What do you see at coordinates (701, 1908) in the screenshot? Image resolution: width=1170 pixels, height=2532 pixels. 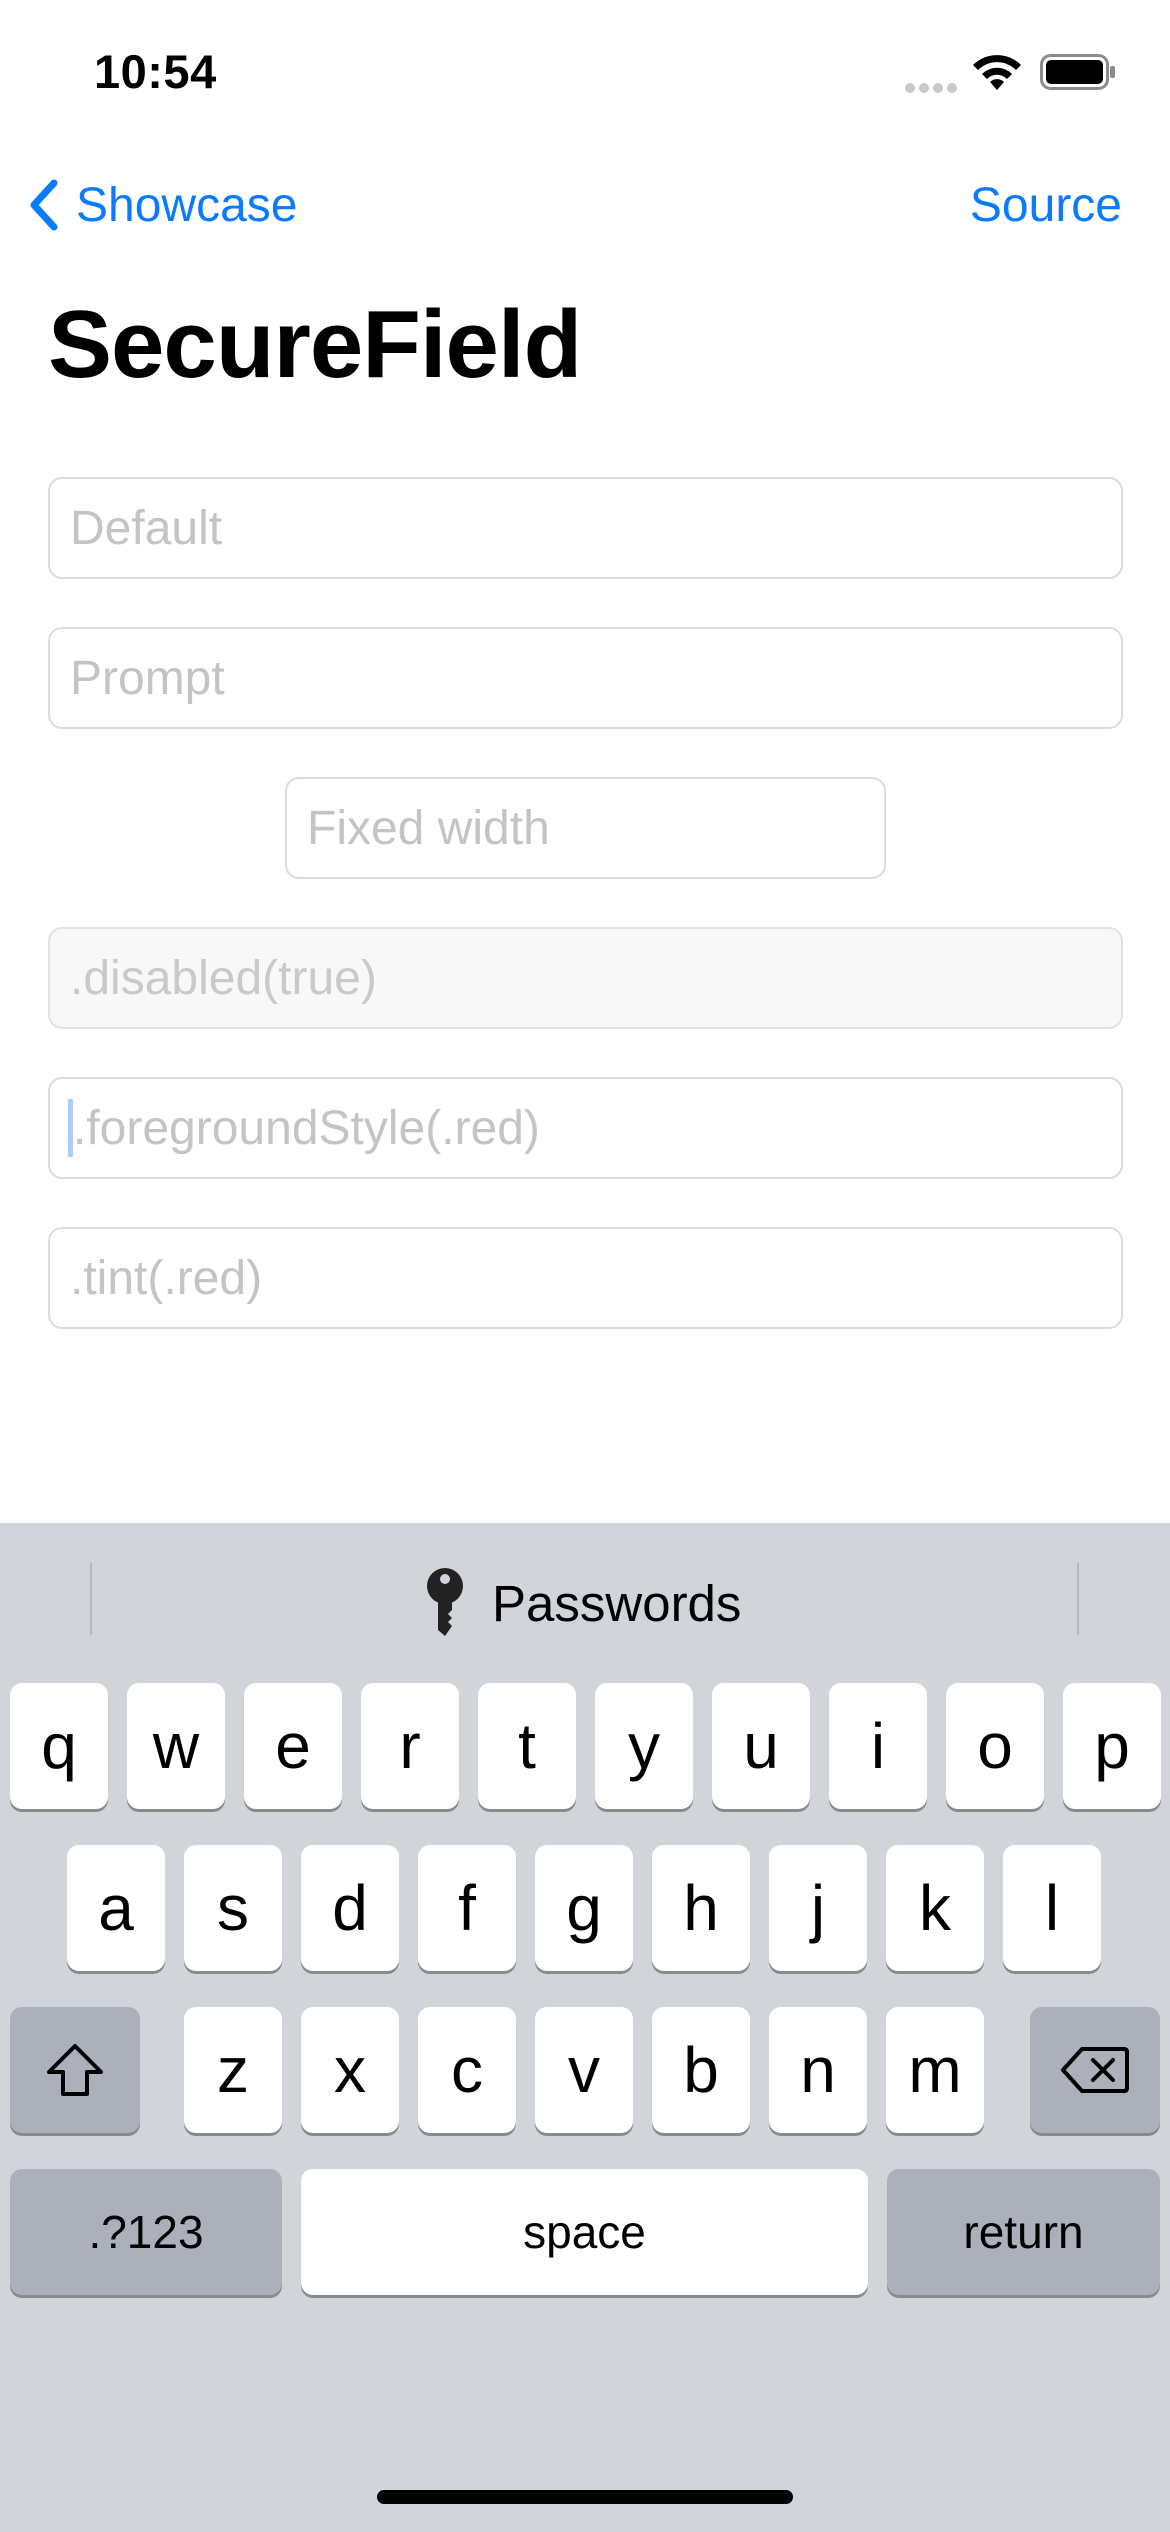 I see `key-h: h` at bounding box center [701, 1908].